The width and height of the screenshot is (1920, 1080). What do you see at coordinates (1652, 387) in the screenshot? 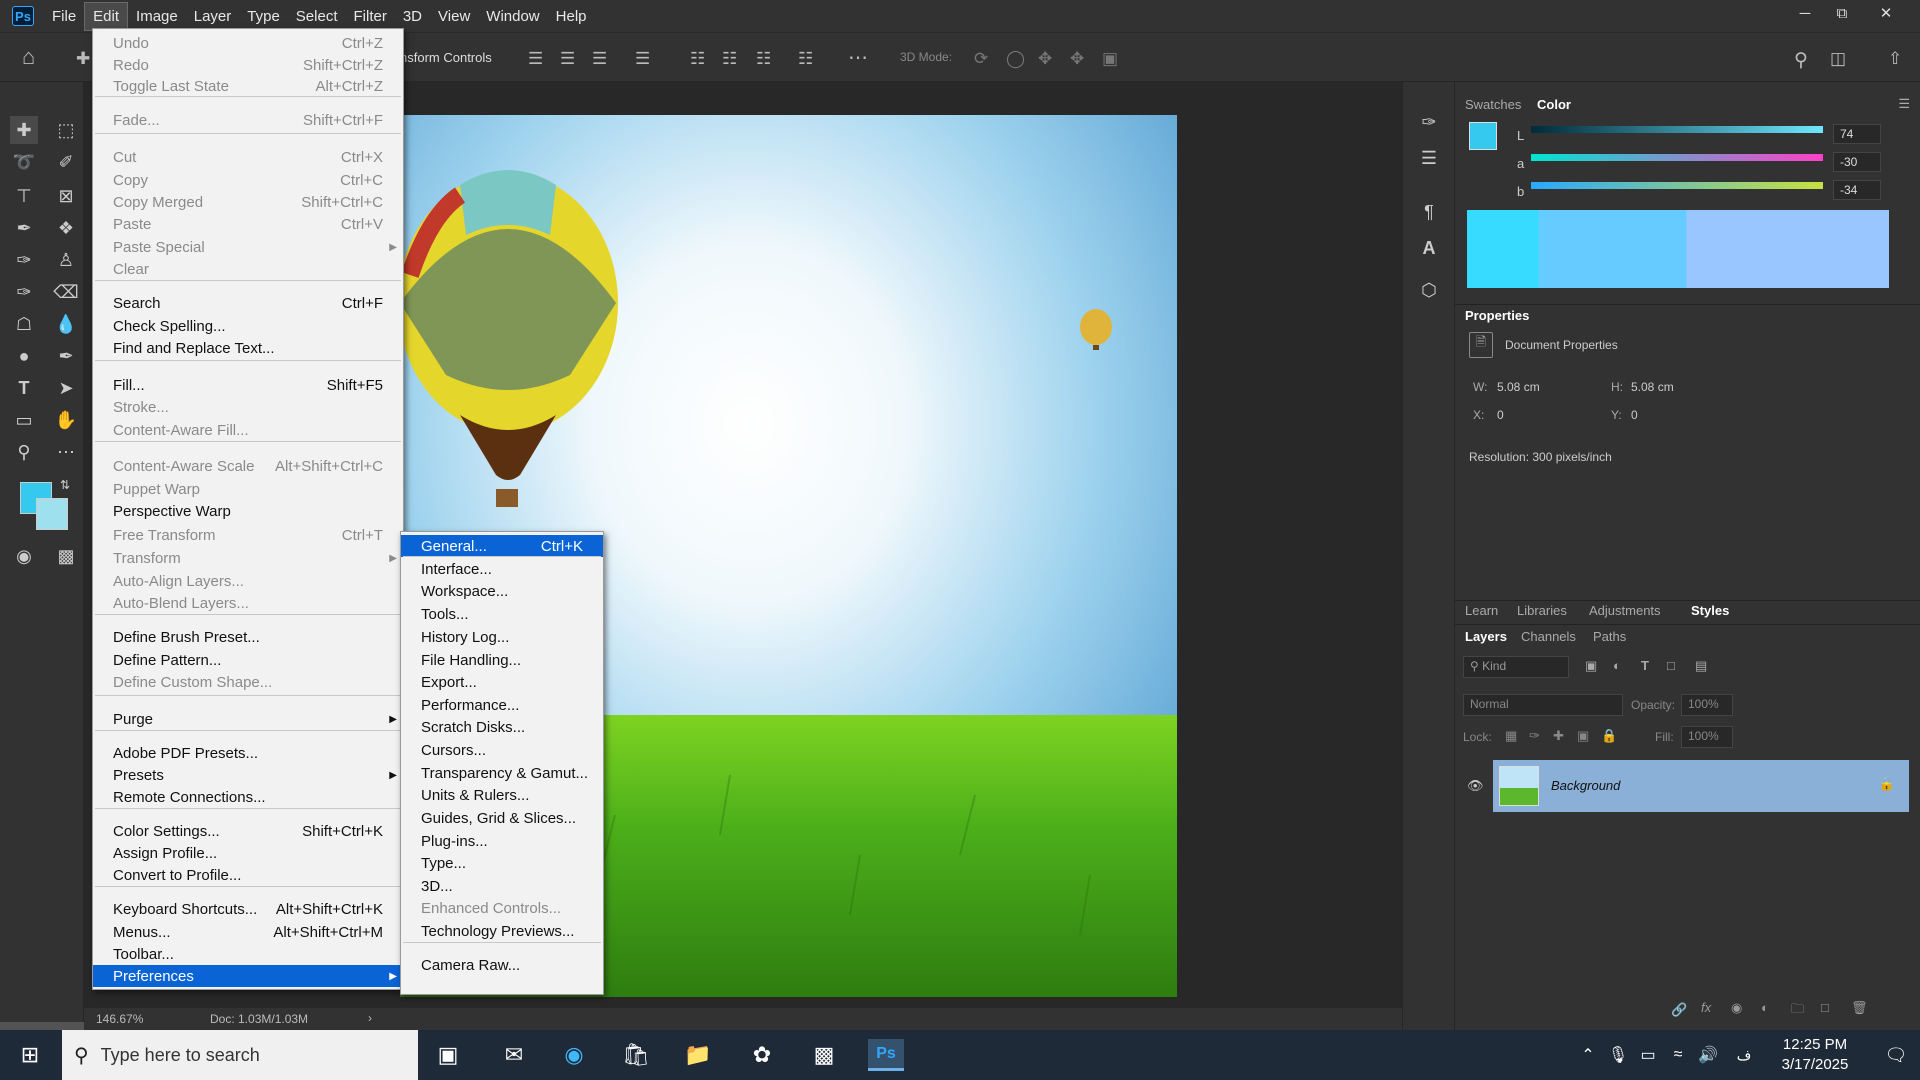
I see `h-value: 5.08 cm` at bounding box center [1652, 387].